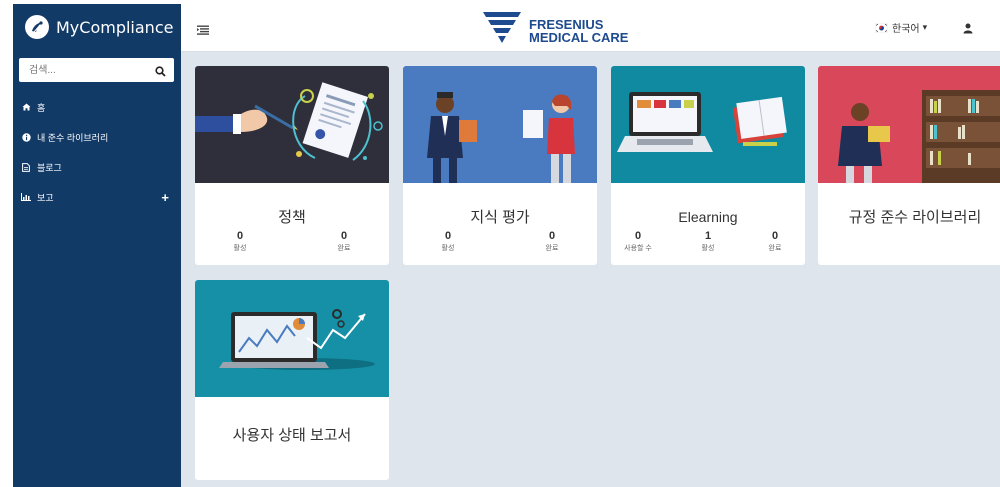  I want to click on expand-plus-icon: +, so click(165, 197).